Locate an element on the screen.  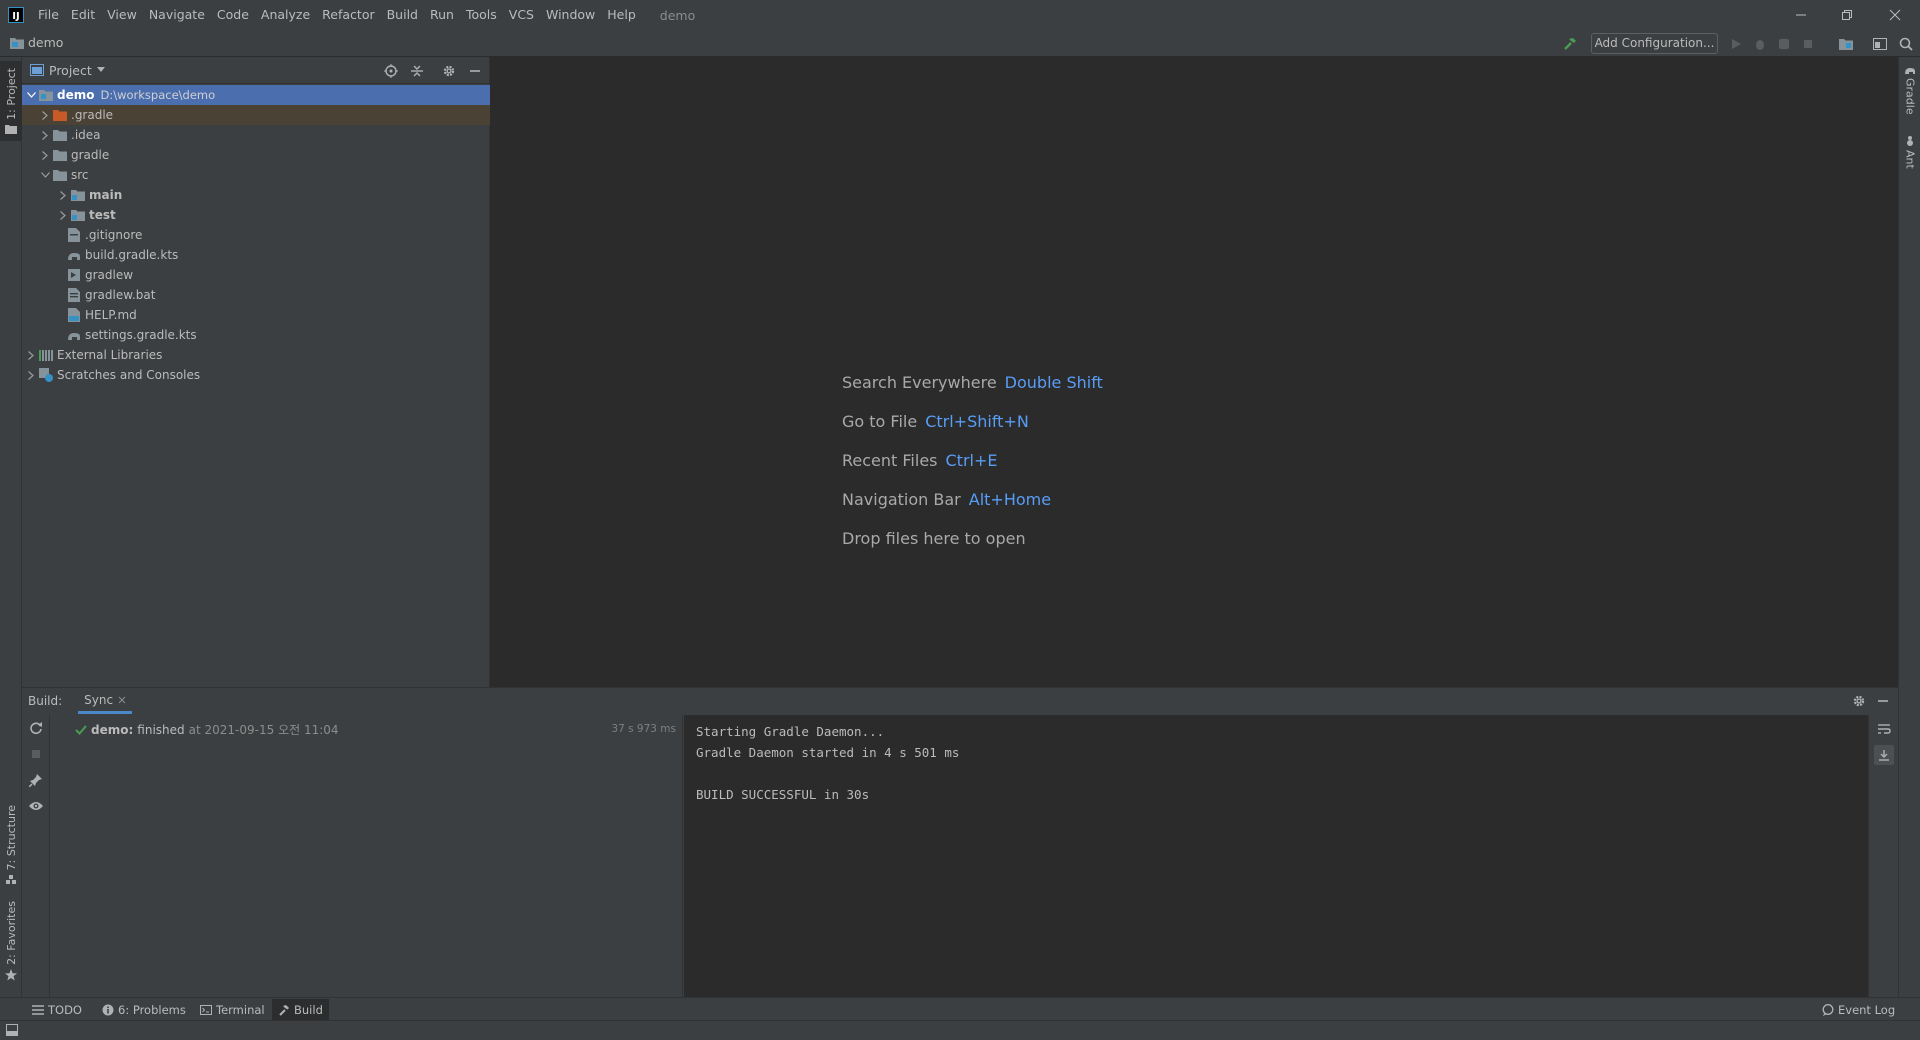
terminal-tab-label: Terminal is located at coordinates (240, 1009).